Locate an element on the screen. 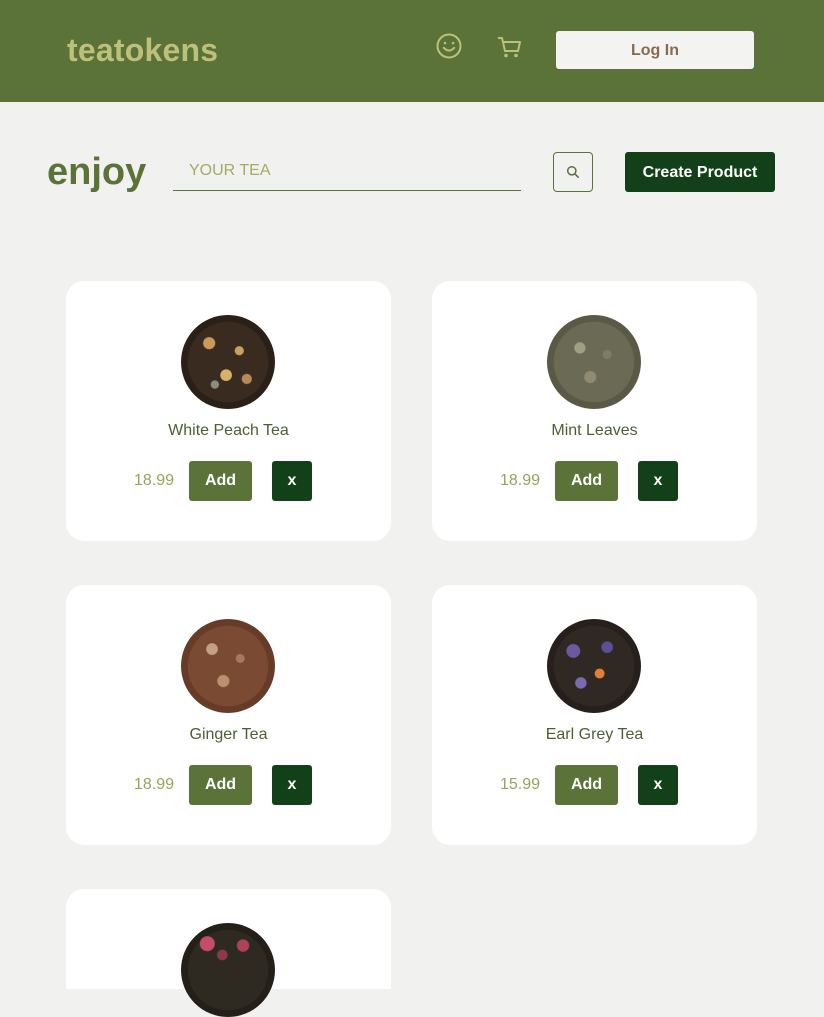  product-card: Ginger Tea 18.99 Add x is located at coordinates (228, 715).